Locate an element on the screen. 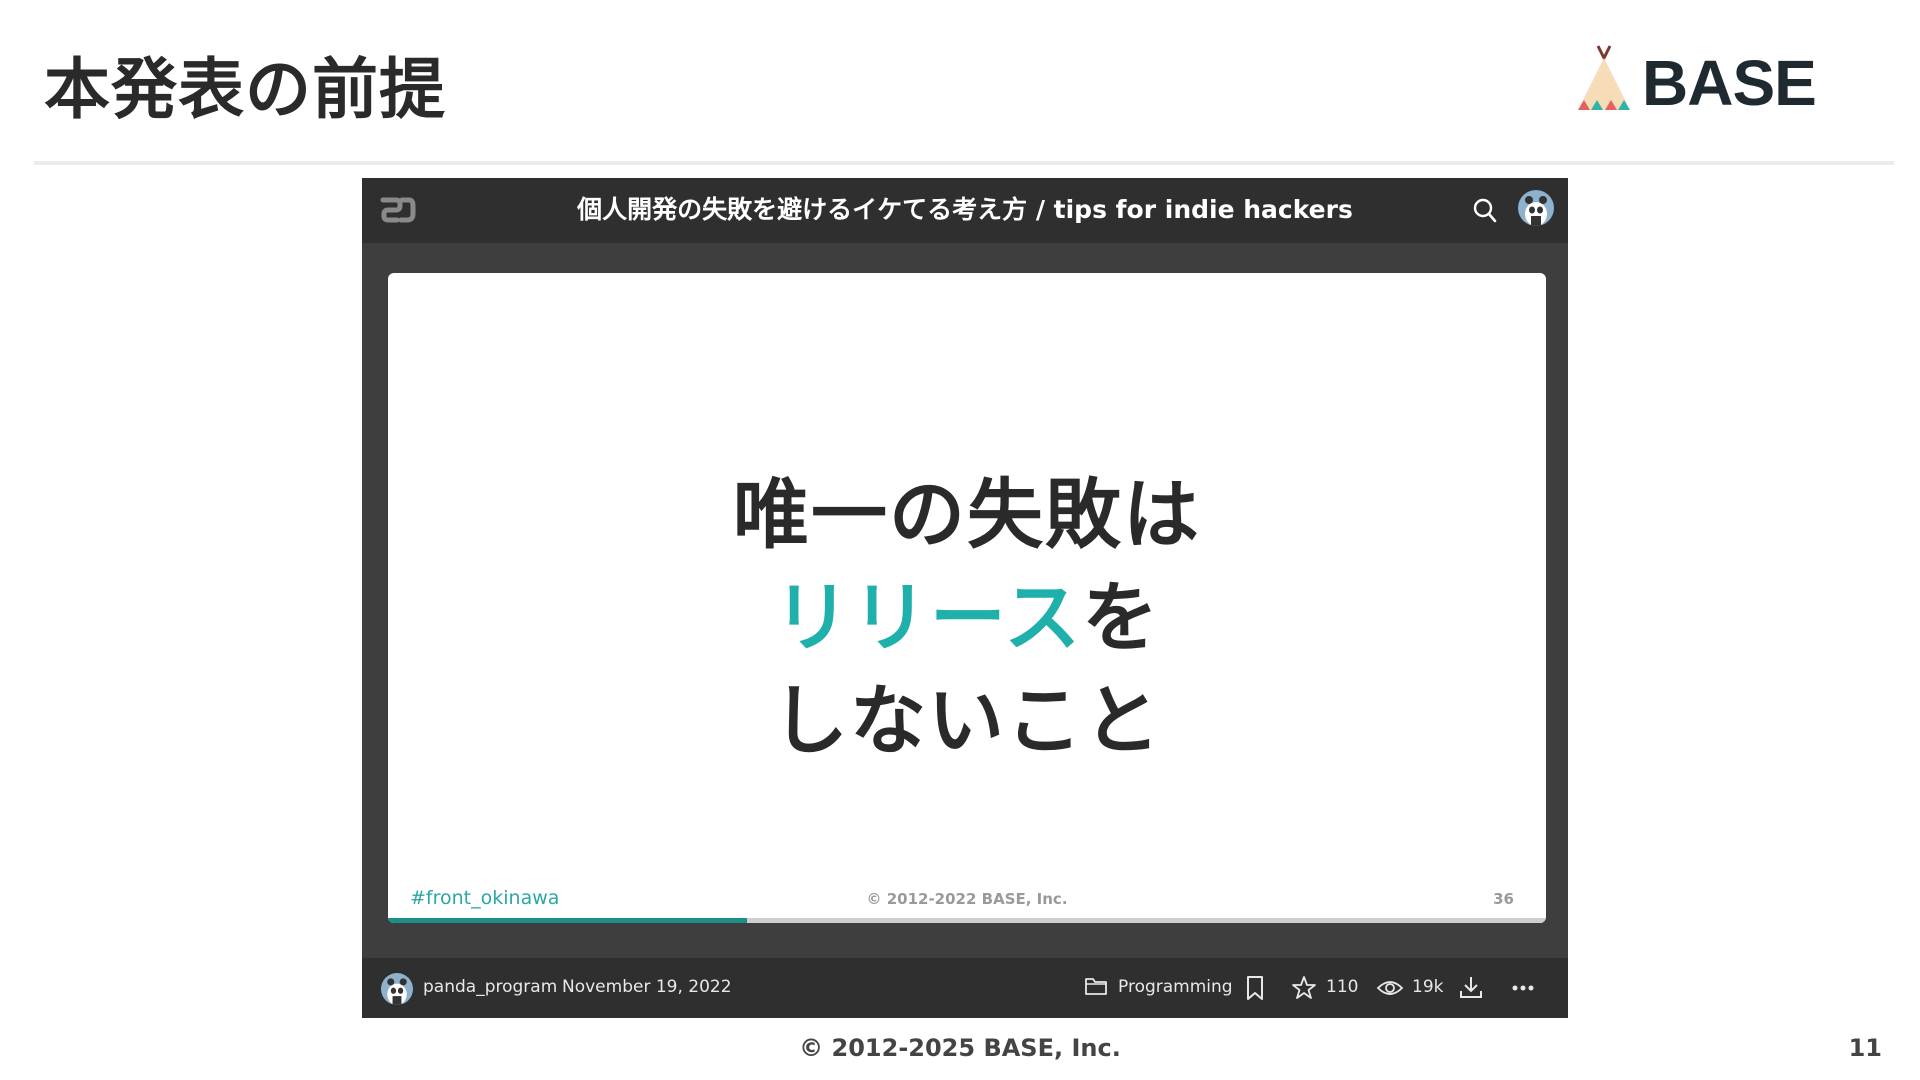  star-count: 110 is located at coordinates (1342, 987).